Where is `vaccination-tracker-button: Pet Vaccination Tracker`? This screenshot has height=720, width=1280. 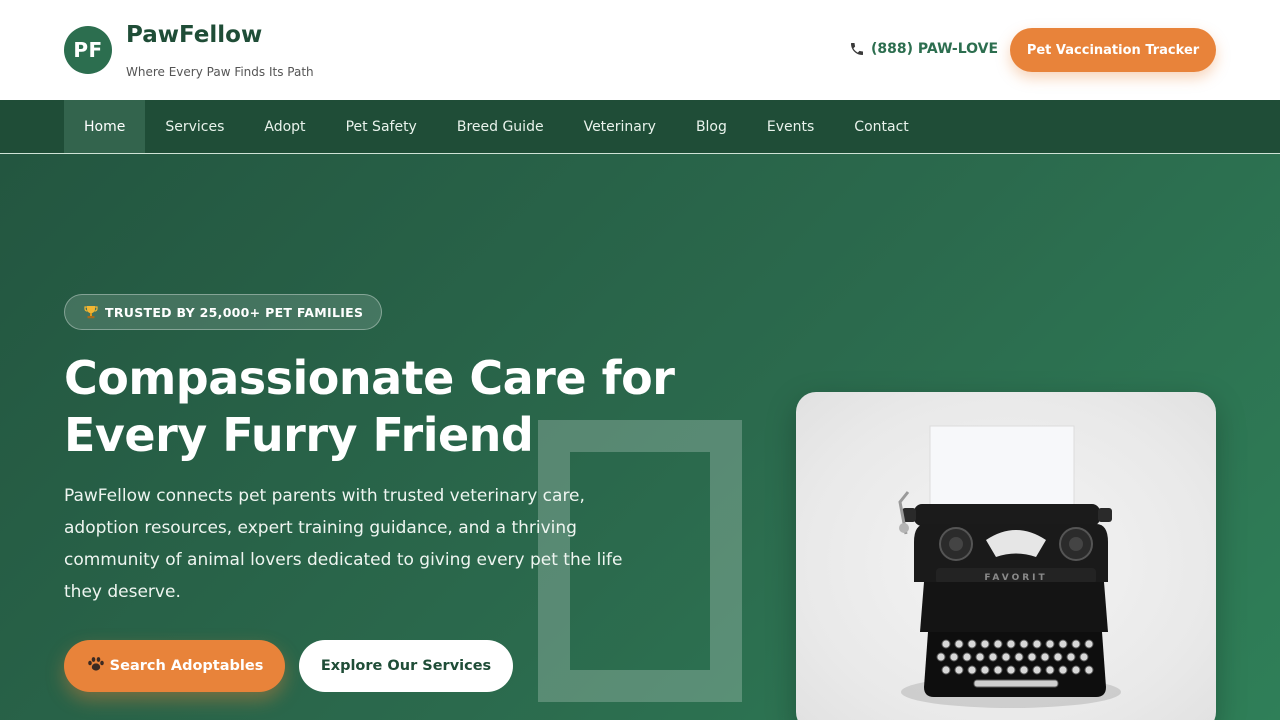
vaccination-tracker-button: Pet Vaccination Tracker is located at coordinates (1113, 50).